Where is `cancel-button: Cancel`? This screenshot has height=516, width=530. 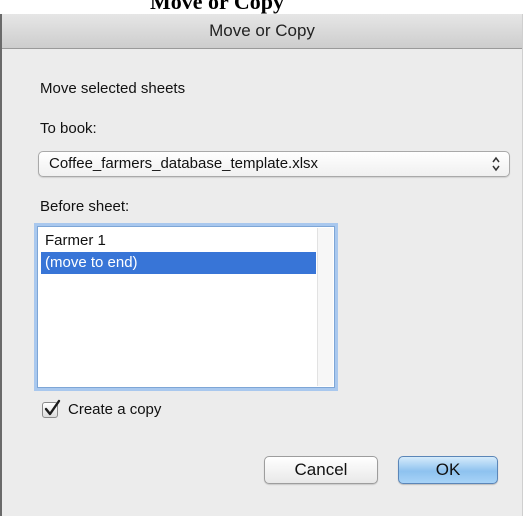
cancel-button: Cancel is located at coordinates (321, 470).